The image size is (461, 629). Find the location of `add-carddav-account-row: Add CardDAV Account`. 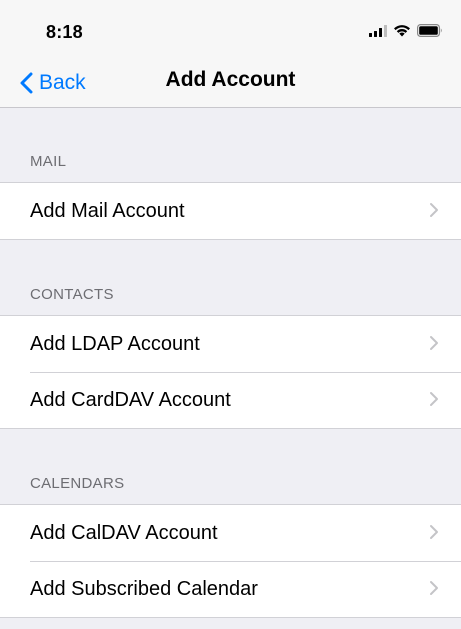

add-carddav-account-row: Add CardDAV Account is located at coordinates (230, 400).